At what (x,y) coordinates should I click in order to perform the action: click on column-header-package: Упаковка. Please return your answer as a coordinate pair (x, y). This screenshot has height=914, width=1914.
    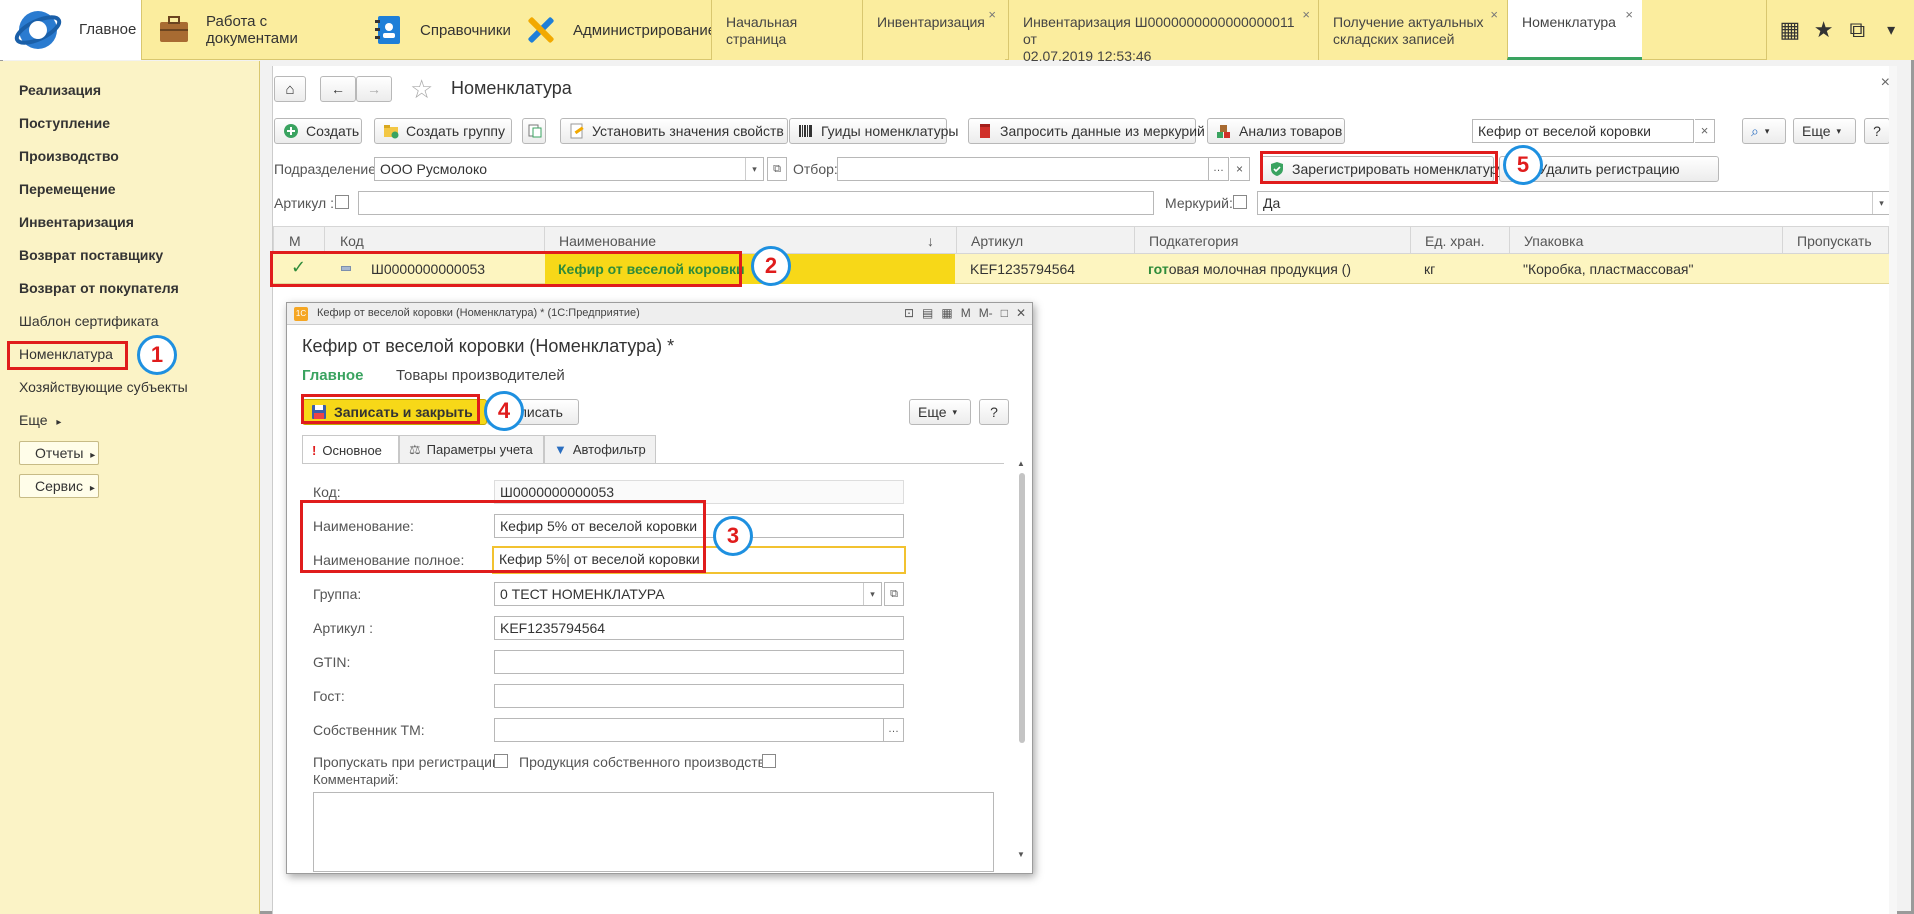
    Looking at the image, I should click on (1553, 241).